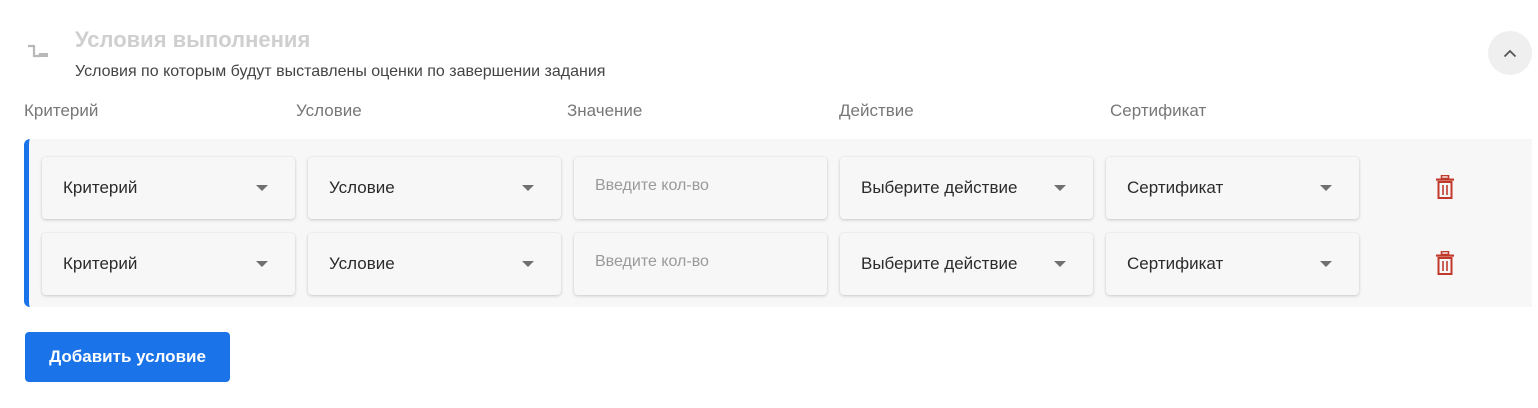 The width and height of the screenshot is (1538, 408). I want to click on column-header-criterion: Критерий, so click(61, 110).